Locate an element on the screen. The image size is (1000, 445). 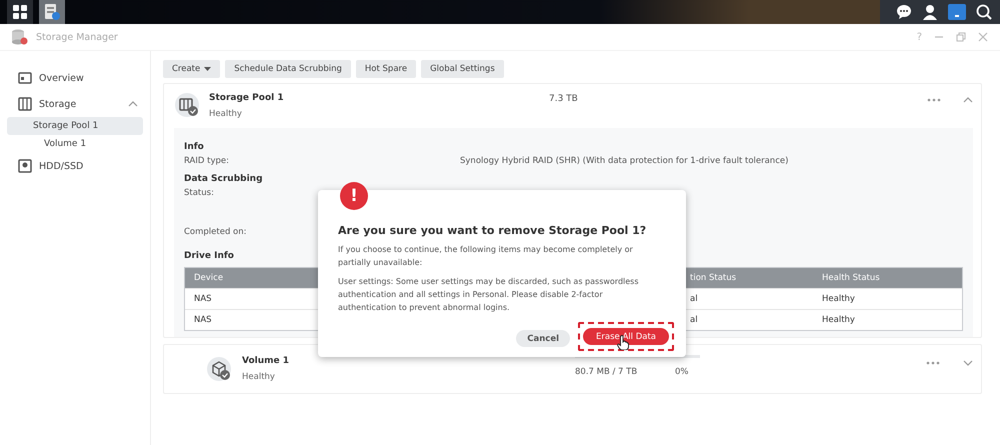
close-icon is located at coordinates (983, 37).